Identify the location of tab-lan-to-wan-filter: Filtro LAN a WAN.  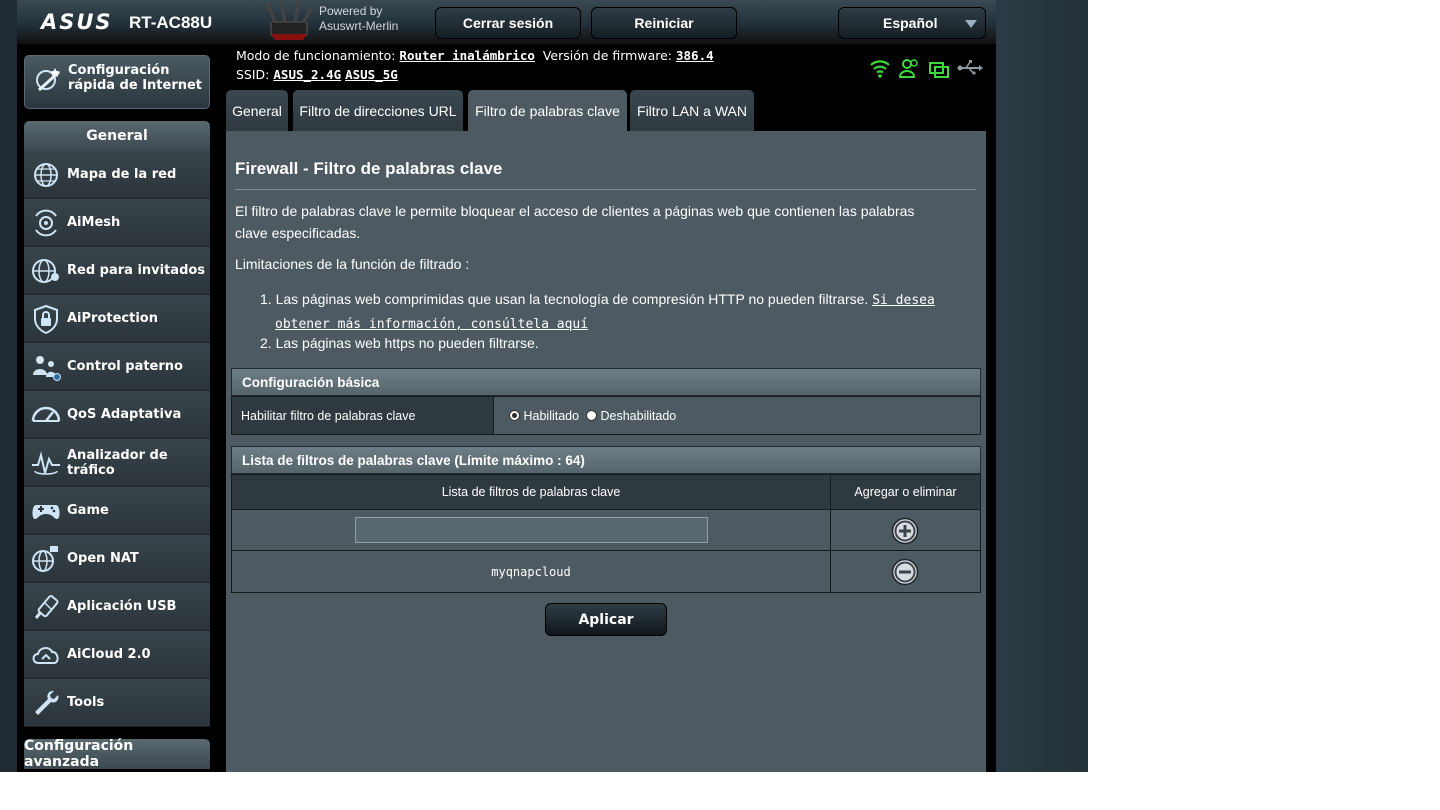
(692, 110).